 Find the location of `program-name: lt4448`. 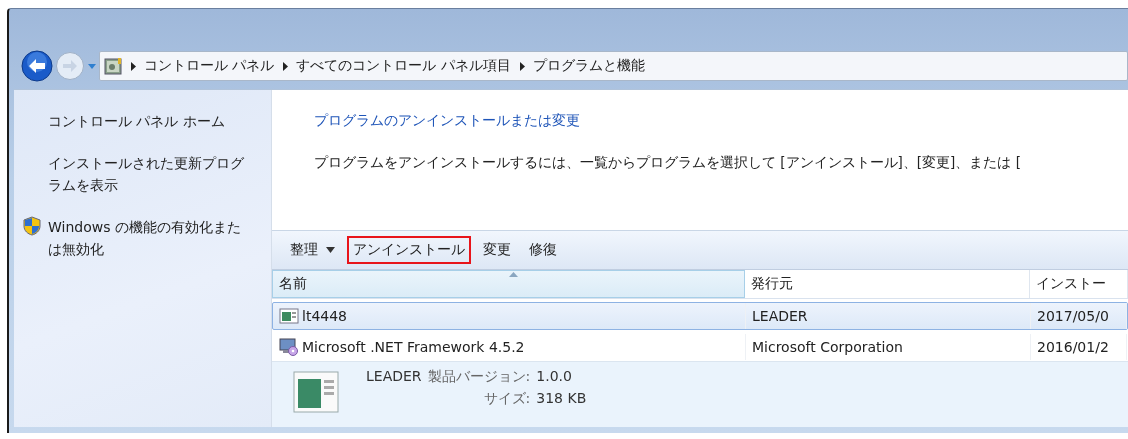

program-name: lt4448 is located at coordinates (324, 316).